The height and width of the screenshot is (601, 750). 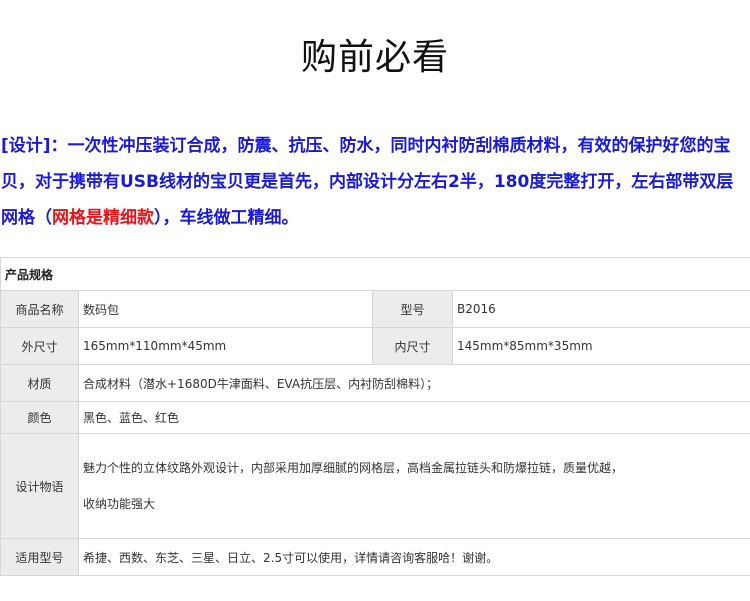 I want to click on intro-text-end: ），车线做工精细。, so click(x=226, y=218).